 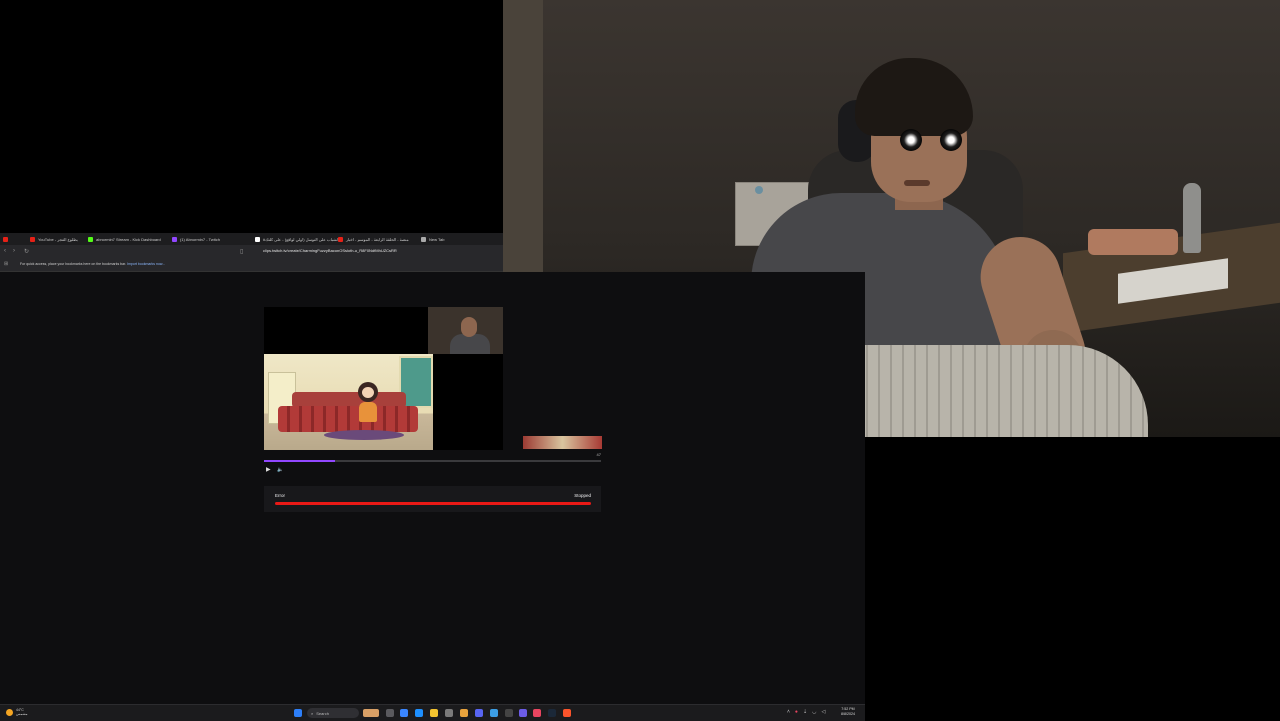 I want to click on system-tray: ˄ ● ⇣ ◡ ◁, so click(x=806, y=712).